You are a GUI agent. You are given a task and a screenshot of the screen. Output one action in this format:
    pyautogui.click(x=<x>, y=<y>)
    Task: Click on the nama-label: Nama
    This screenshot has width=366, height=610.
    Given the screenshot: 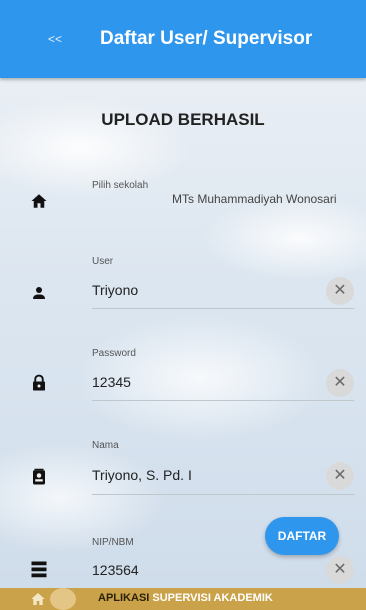 What is the action you would take?
    pyautogui.click(x=105, y=445)
    